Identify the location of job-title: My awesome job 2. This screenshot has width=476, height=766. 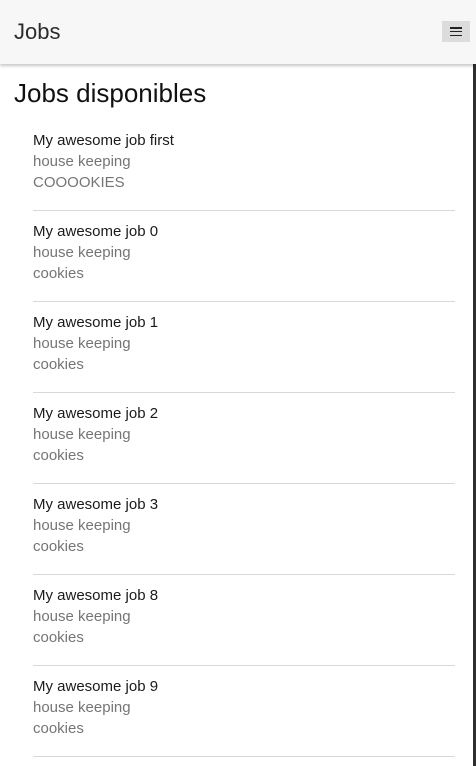
(96, 413).